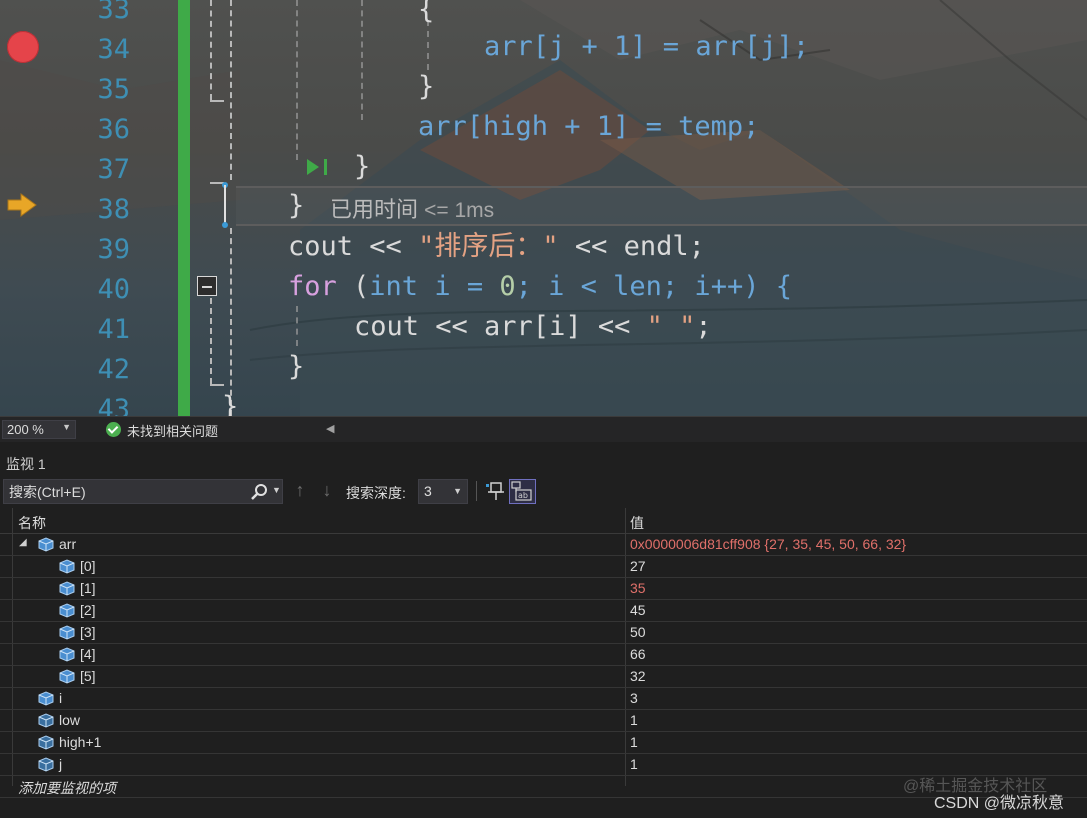 This screenshot has width=1087, height=818. Describe the element at coordinates (638, 610) in the screenshot. I see `watch-value: 45` at that location.